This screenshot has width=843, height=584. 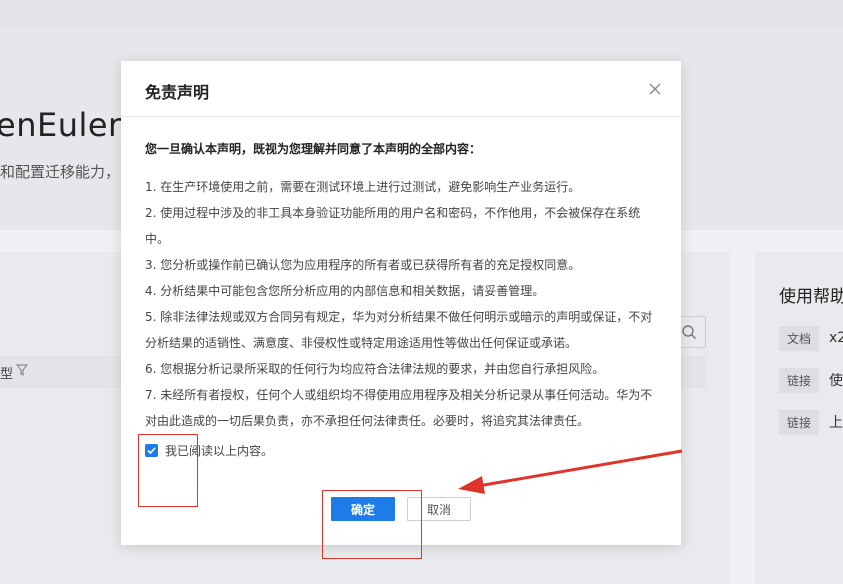 I want to click on annotation-arrow-icon, so click(x=570, y=471).